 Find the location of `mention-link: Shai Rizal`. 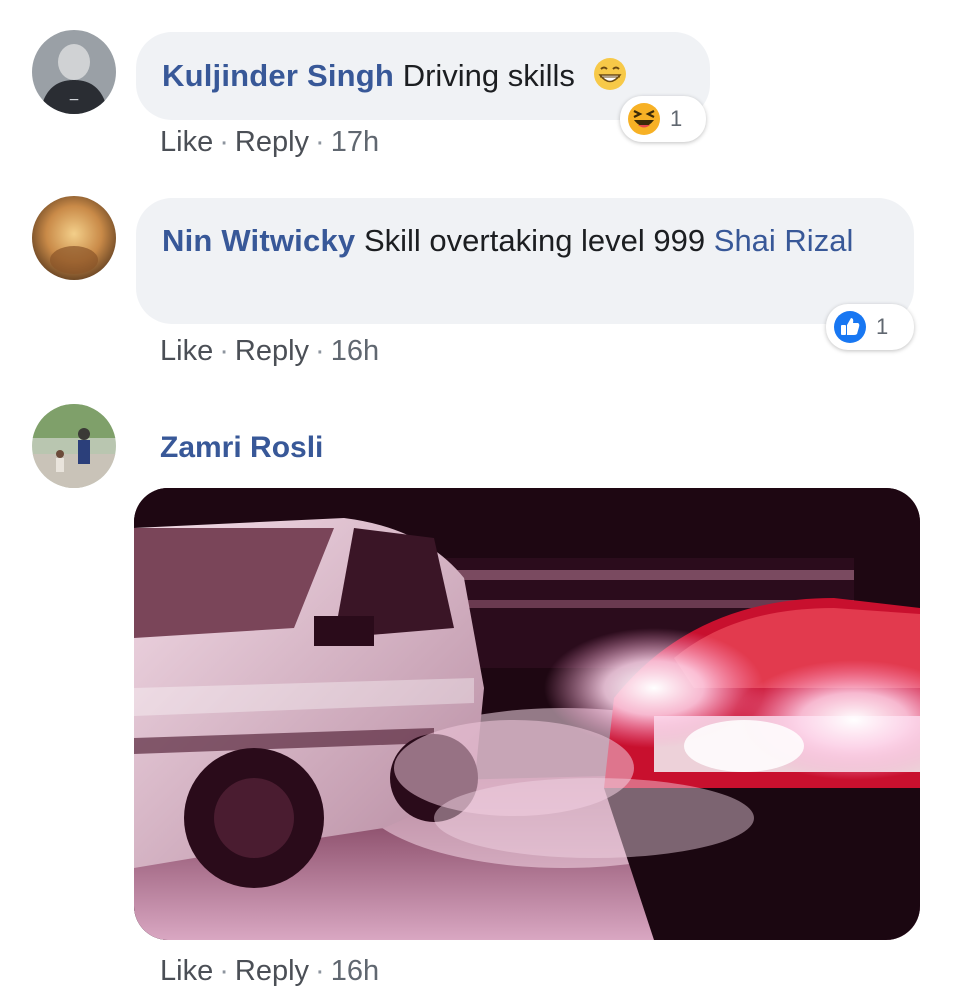

mention-link: Shai Rizal is located at coordinates (784, 240).